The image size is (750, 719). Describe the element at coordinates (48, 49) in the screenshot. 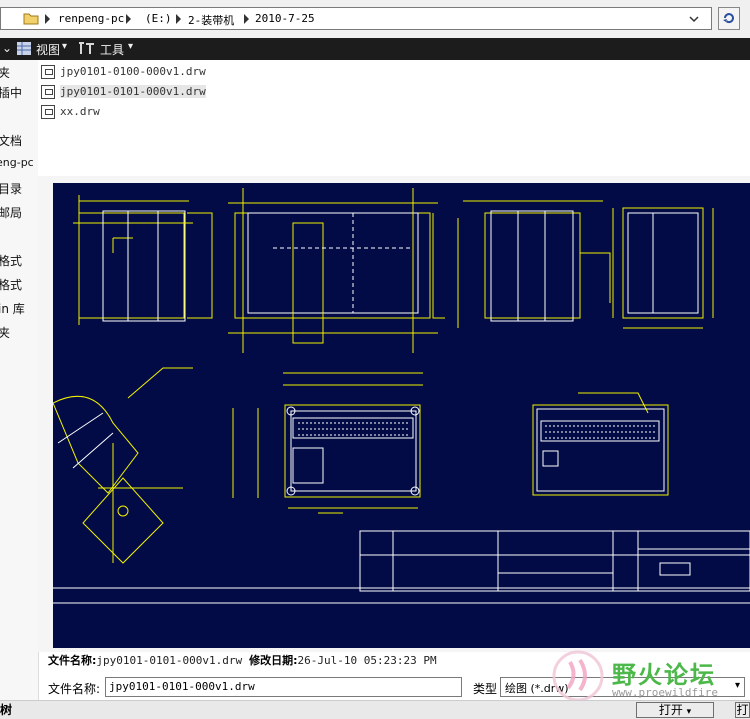

I see `view-menu-button: 视图` at that location.